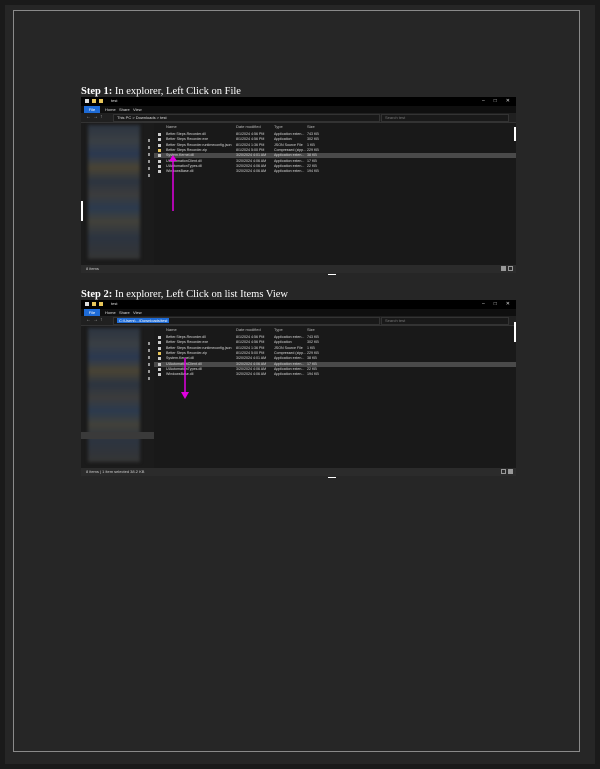 The height and width of the screenshot is (769, 600). Describe the element at coordinates (87, 304) in the screenshot. I see `app-icon` at that location.